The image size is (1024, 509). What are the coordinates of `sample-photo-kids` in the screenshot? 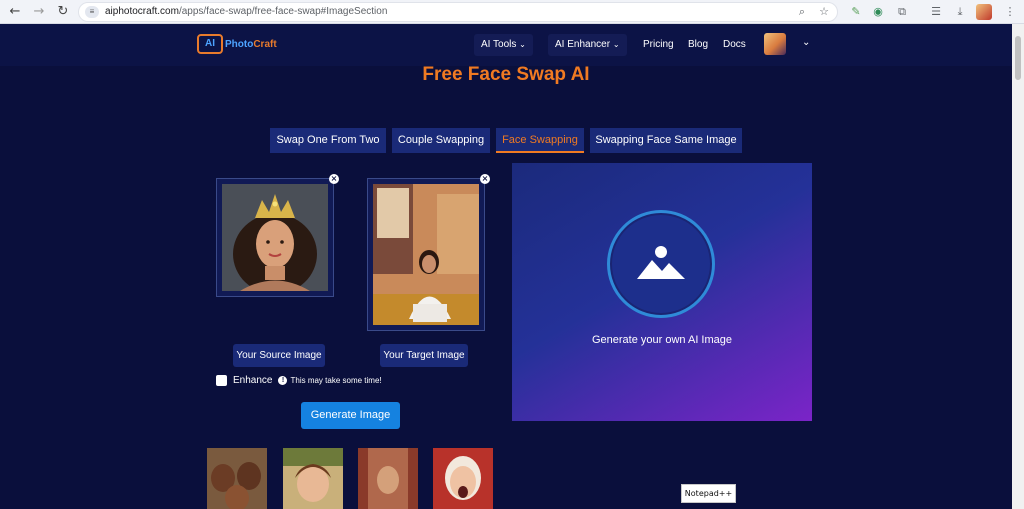 It's located at (237, 478).